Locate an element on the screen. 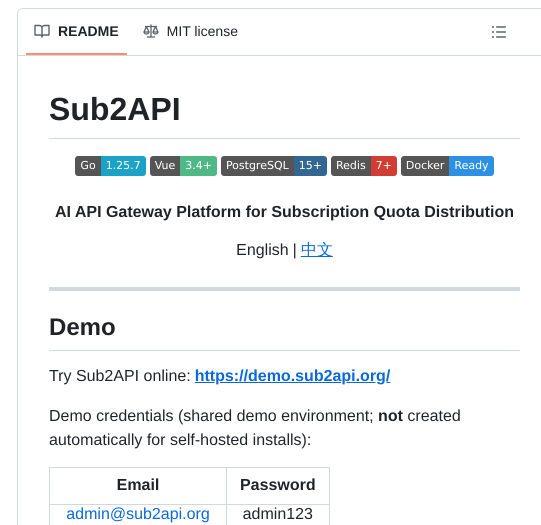 Image resolution: width=541 pixels, height=525 pixels. readme-title: Sub2API is located at coordinates (284, 114).